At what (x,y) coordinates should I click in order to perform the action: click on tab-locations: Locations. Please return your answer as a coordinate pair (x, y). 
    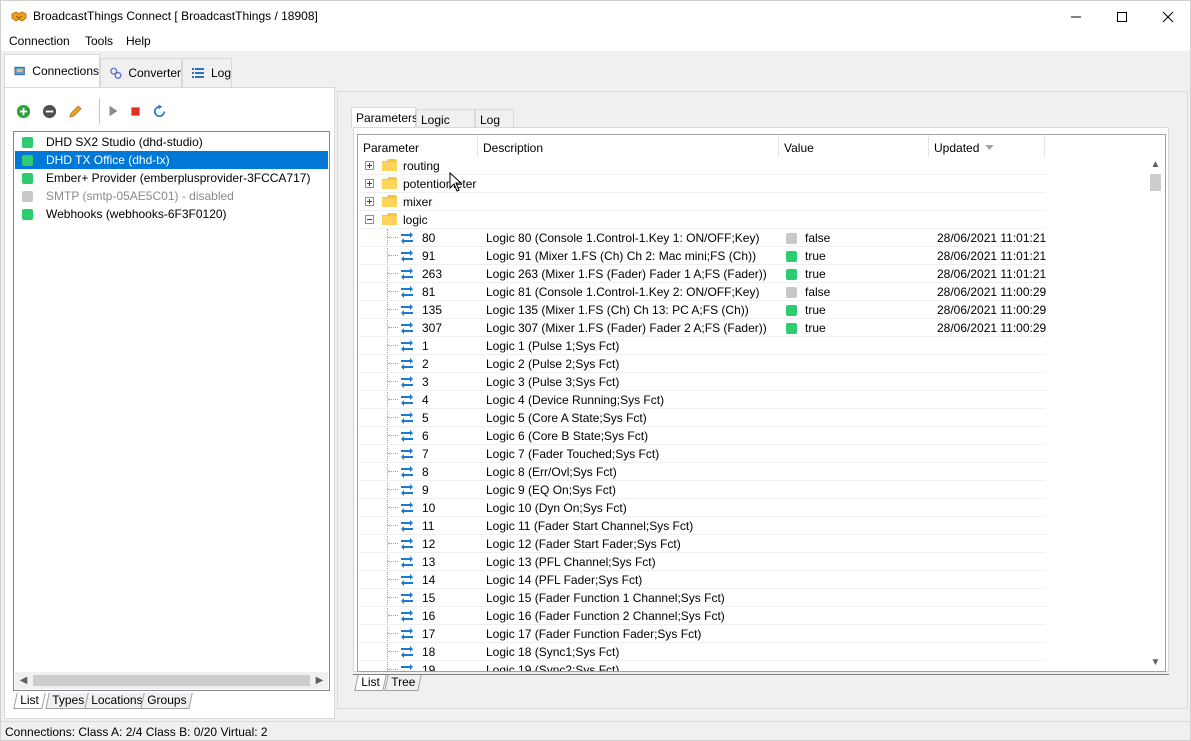
    Looking at the image, I should click on (117, 701).